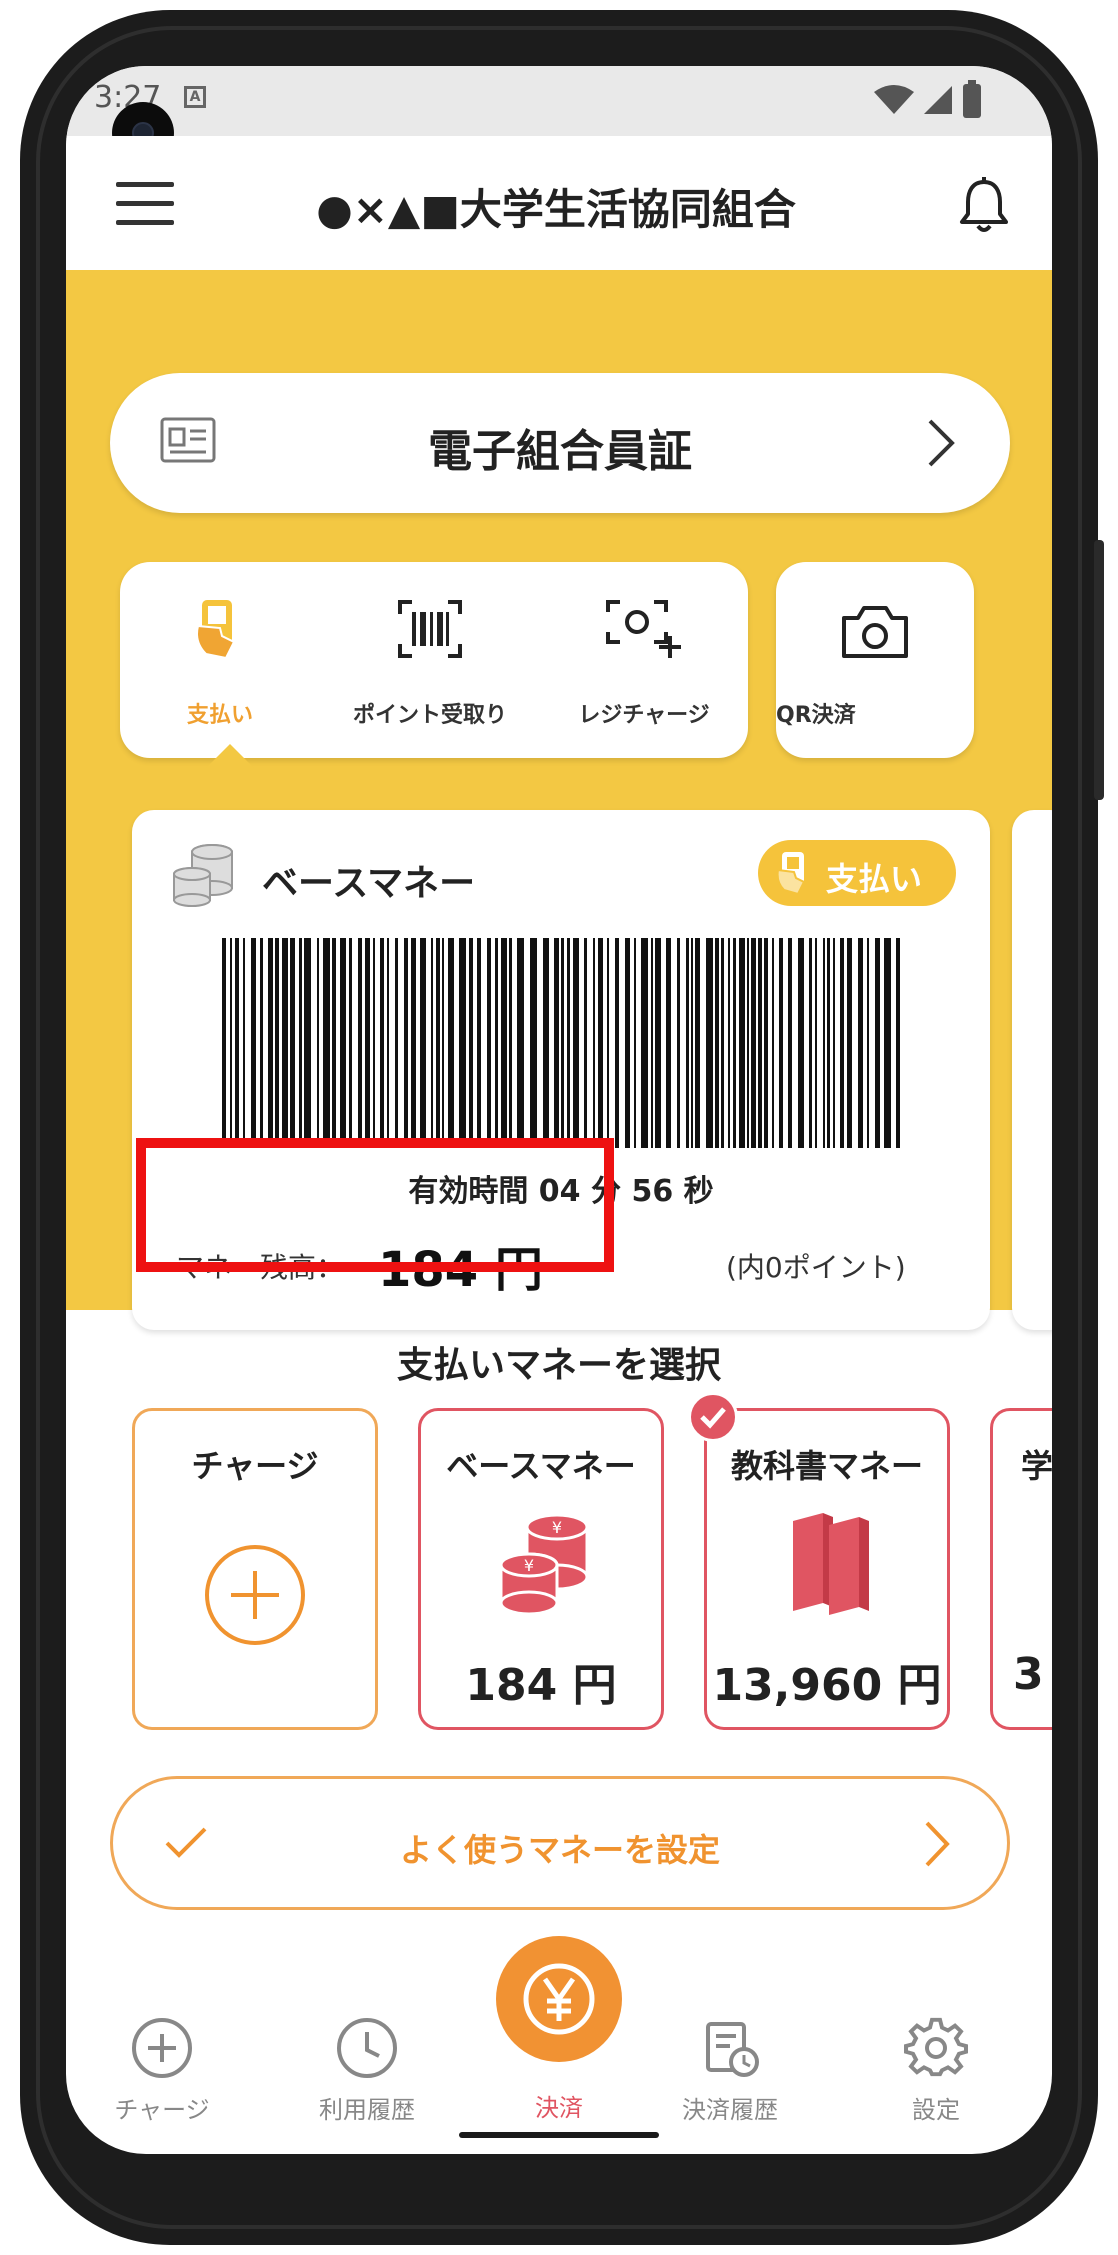 The width and height of the screenshot is (1118, 2255). I want to click on home-indicator, so click(559, 2135).